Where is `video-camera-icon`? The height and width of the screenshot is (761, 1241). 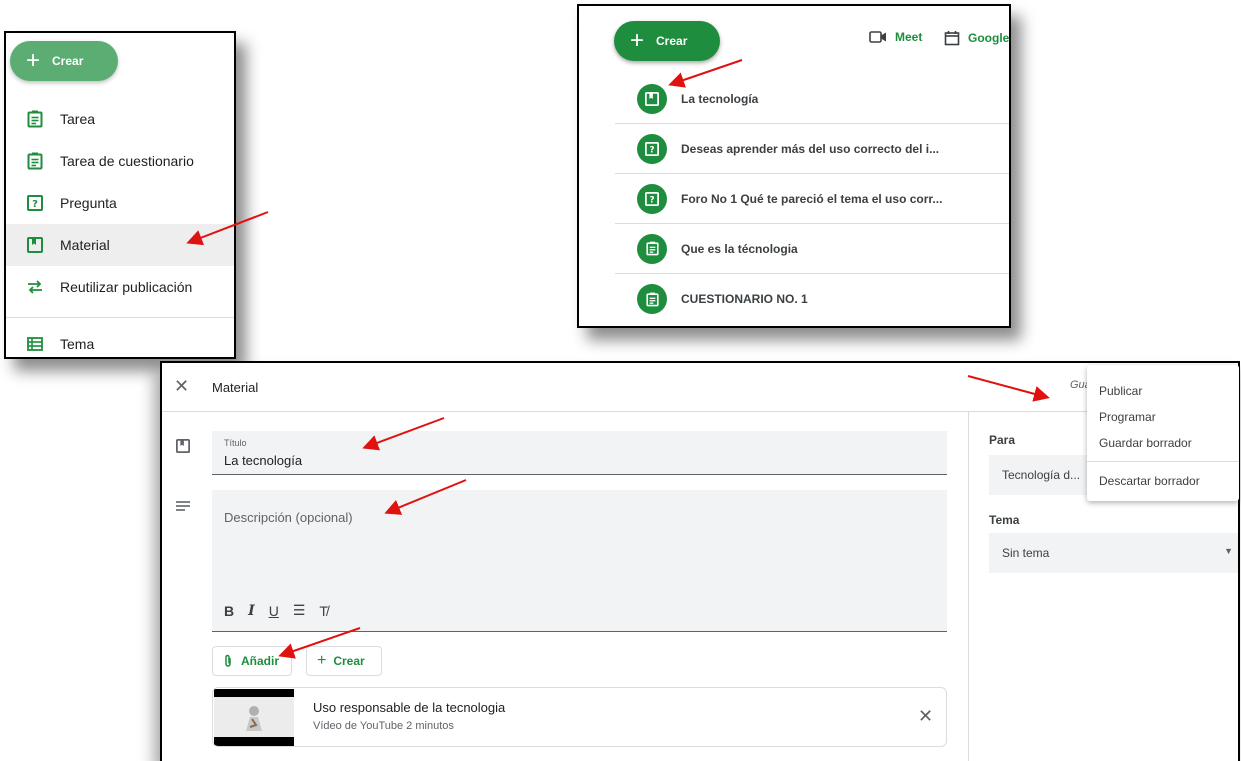 video-camera-icon is located at coordinates (877, 37).